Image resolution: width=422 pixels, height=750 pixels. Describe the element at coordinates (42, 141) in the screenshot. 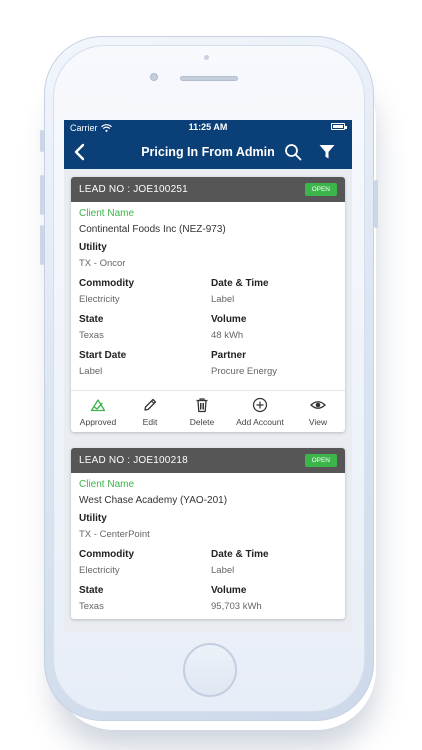

I see `mute-switch` at that location.